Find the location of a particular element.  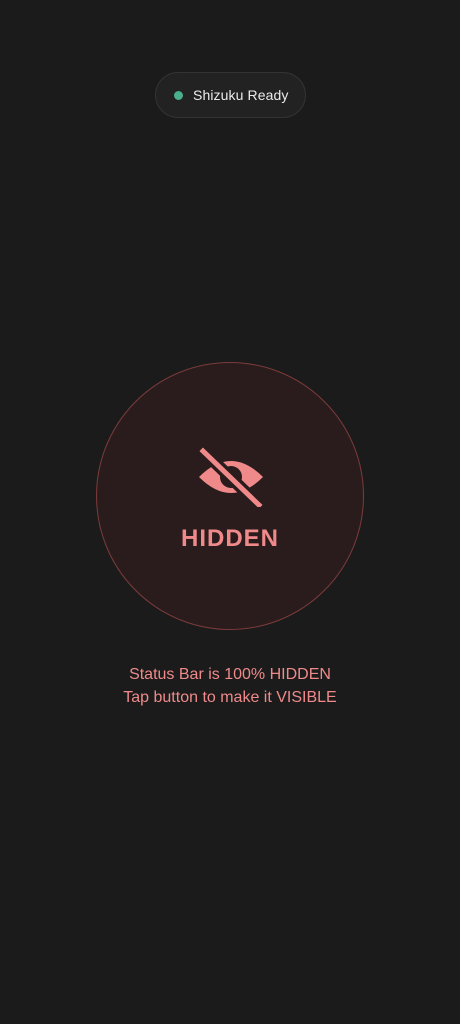

status-message-line-2: Tap button to make it VISIBLE is located at coordinates (230, 697).